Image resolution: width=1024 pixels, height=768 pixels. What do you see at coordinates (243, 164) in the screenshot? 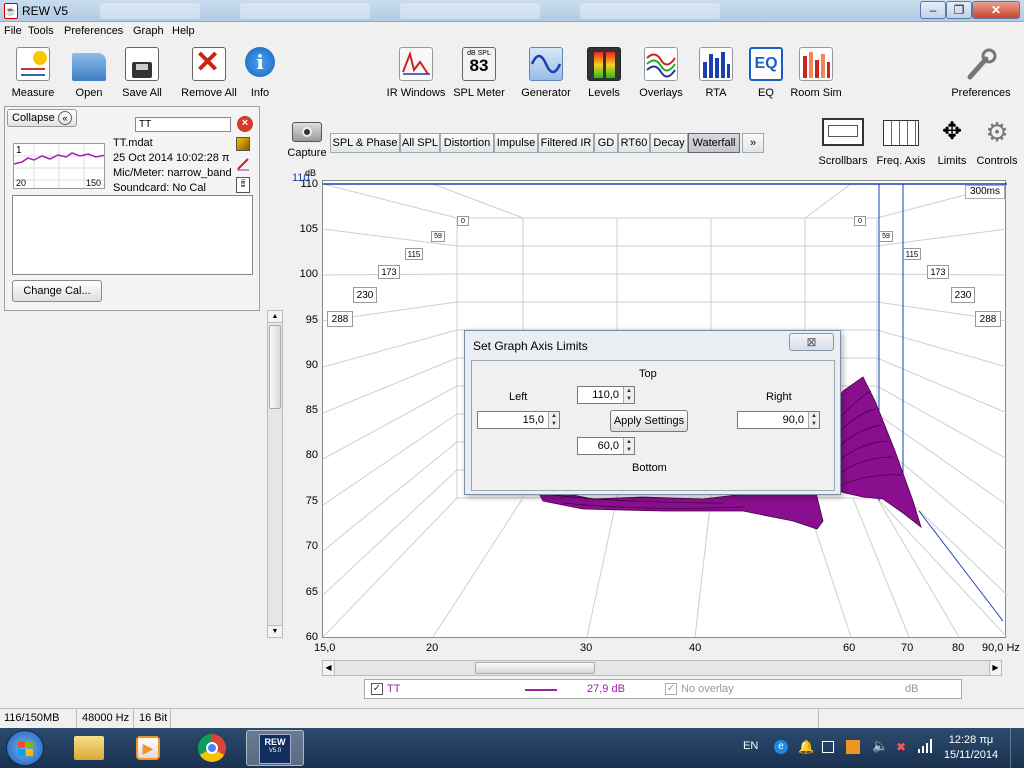
I see `pen-icon` at bounding box center [243, 164].